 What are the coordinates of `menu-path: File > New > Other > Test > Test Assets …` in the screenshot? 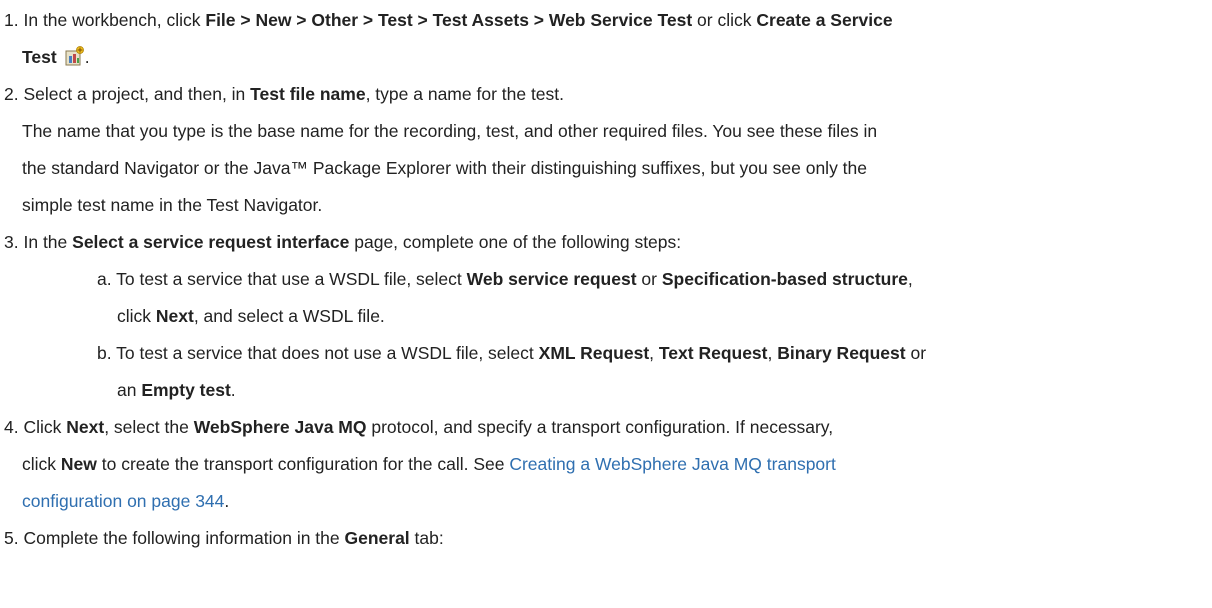 It's located at (449, 20).